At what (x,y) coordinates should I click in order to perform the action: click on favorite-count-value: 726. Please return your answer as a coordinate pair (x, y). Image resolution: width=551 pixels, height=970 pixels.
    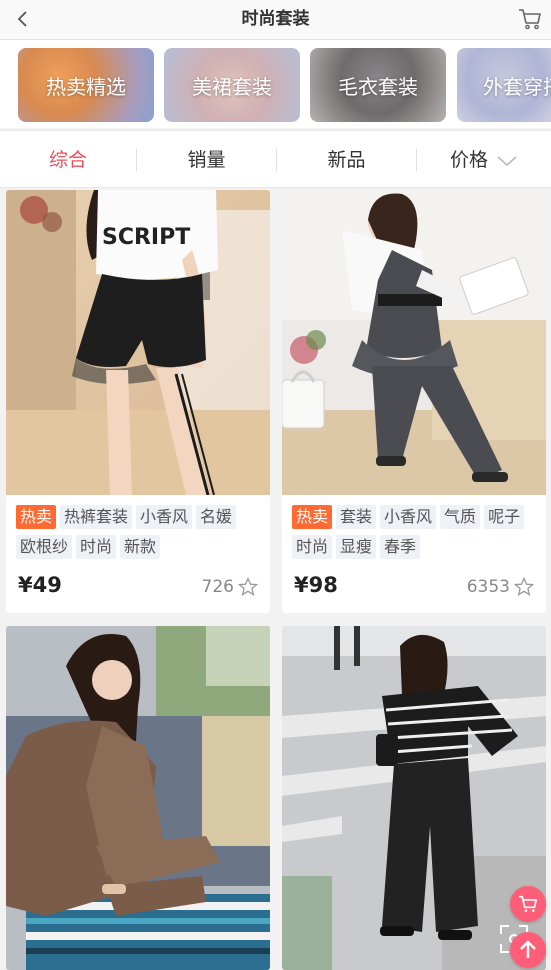
    Looking at the image, I should click on (217, 587).